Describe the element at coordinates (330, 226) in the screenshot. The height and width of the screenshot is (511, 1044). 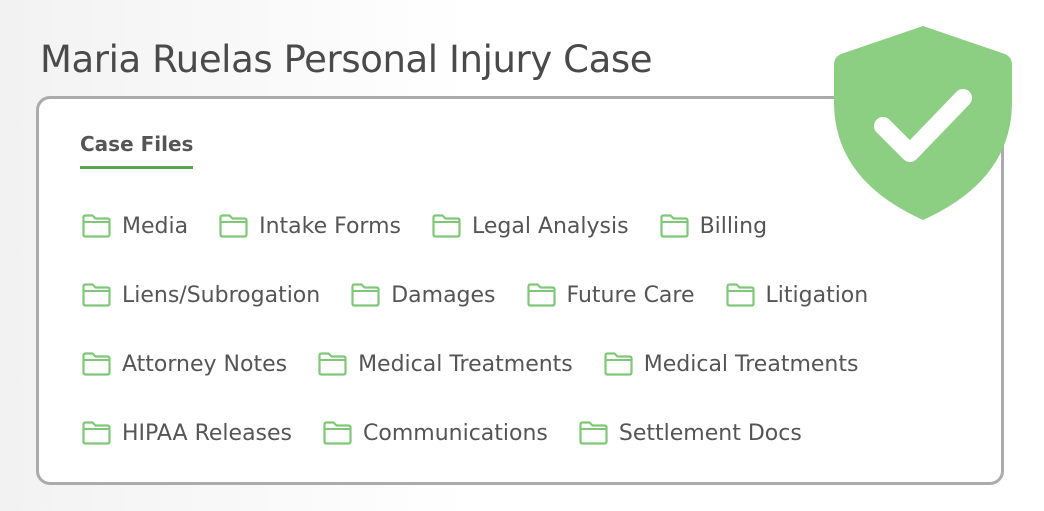
I see `folder-label: Intake Forms` at that location.